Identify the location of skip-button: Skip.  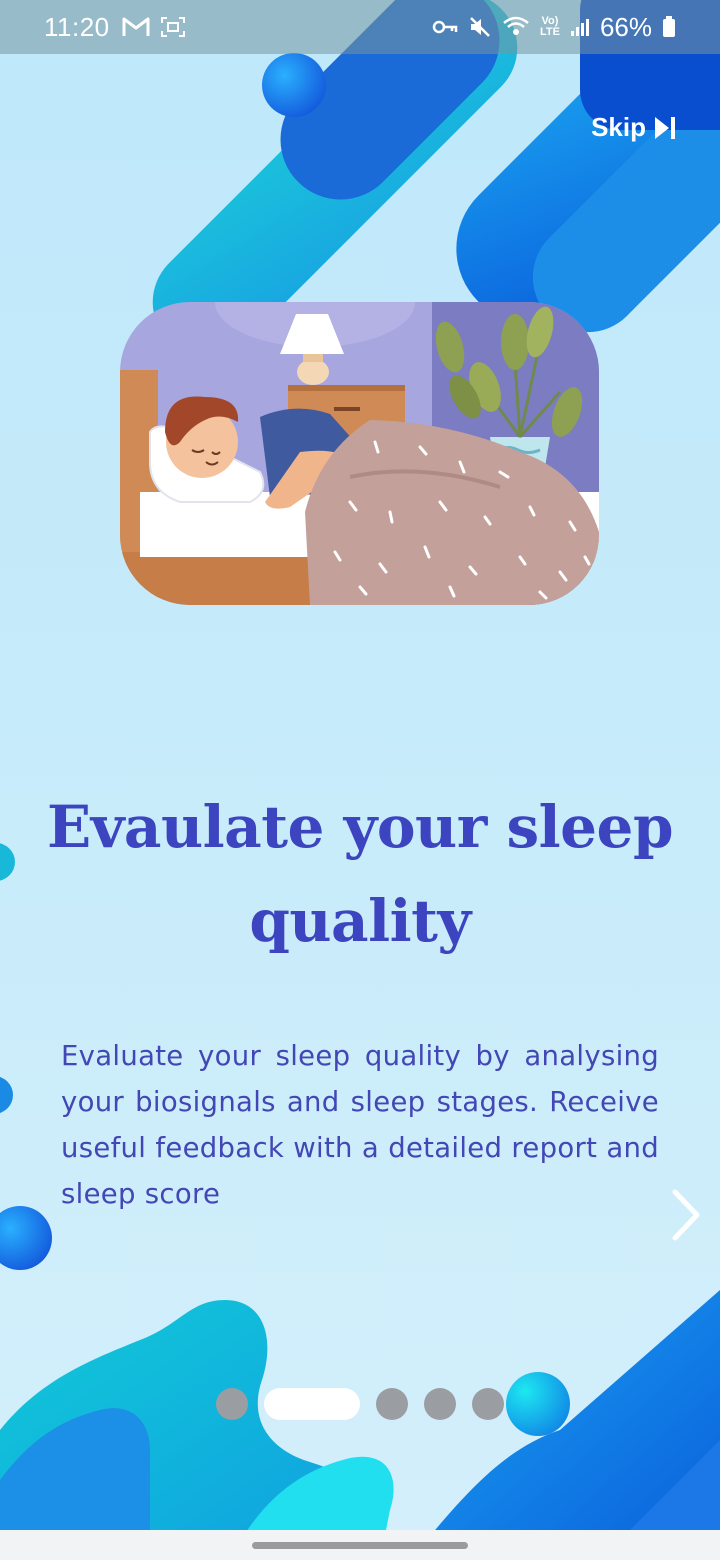
(634, 127).